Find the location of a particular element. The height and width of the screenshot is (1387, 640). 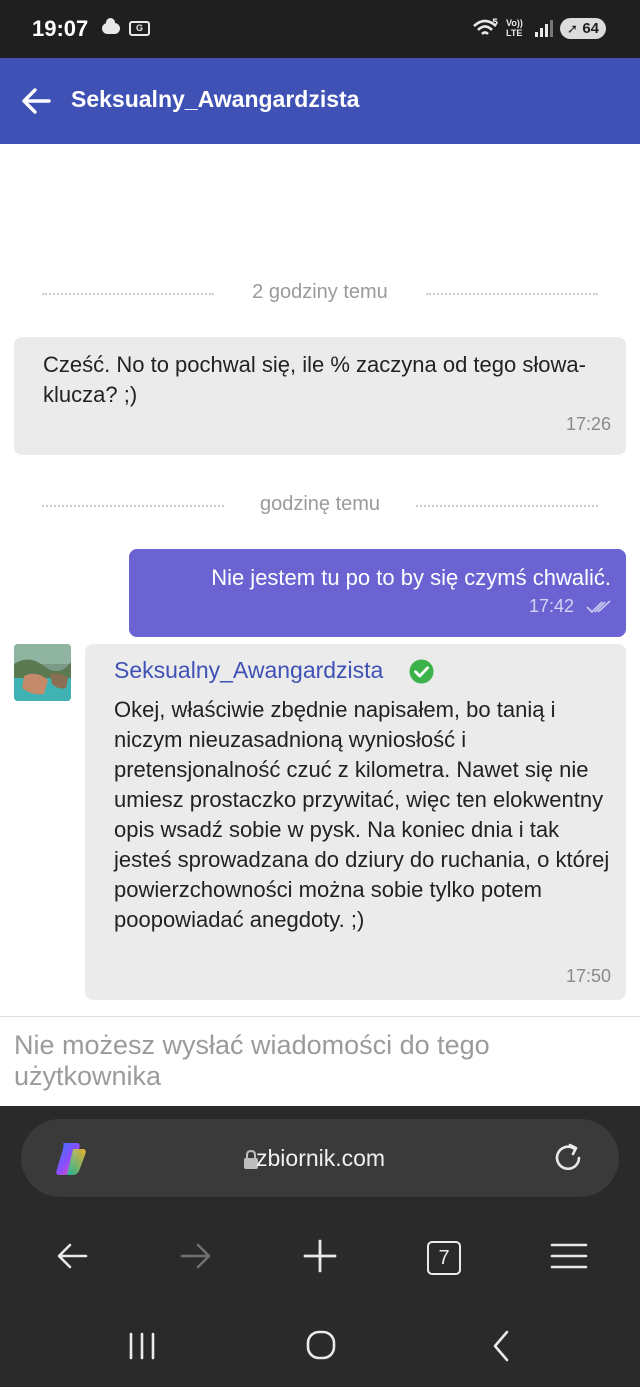

new-tab-icon is located at coordinates (320, 1256).